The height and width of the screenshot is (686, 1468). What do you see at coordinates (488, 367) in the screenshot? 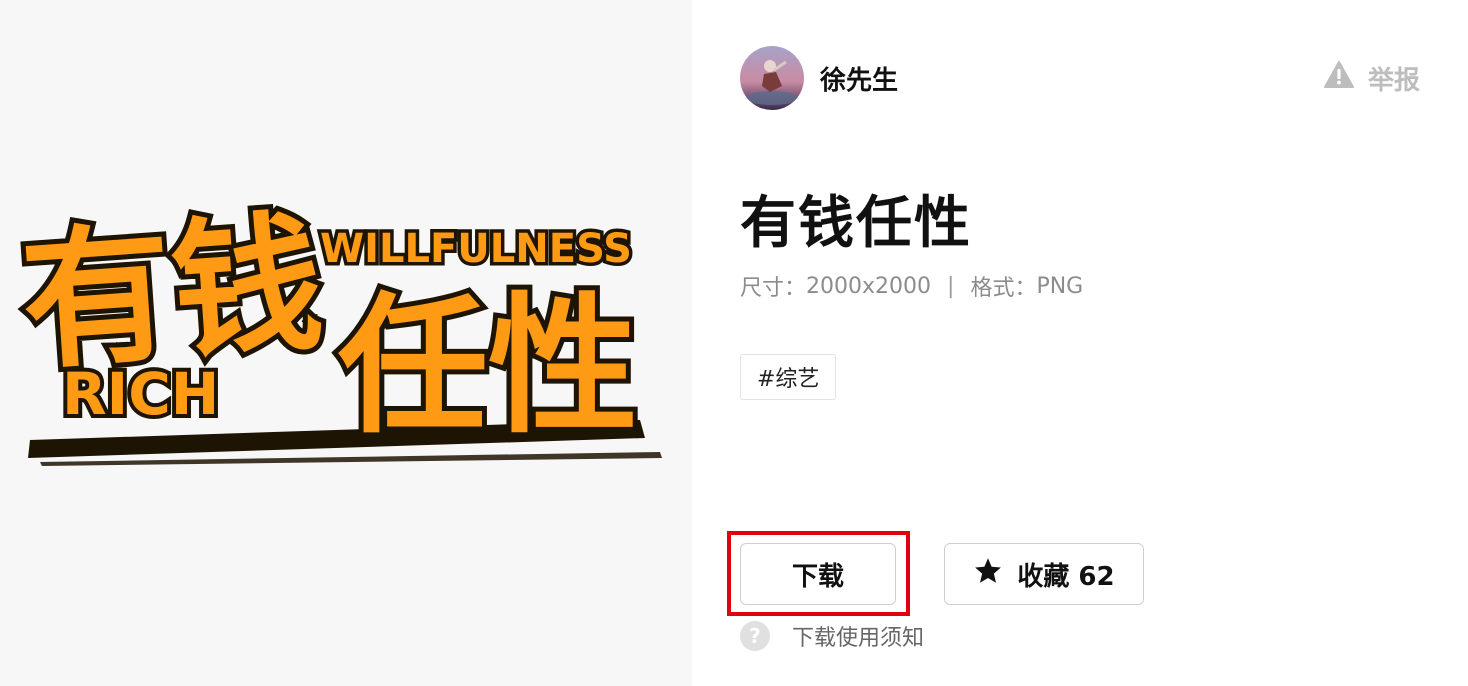
I see `art-text-main-right: 任性` at bounding box center [488, 367].